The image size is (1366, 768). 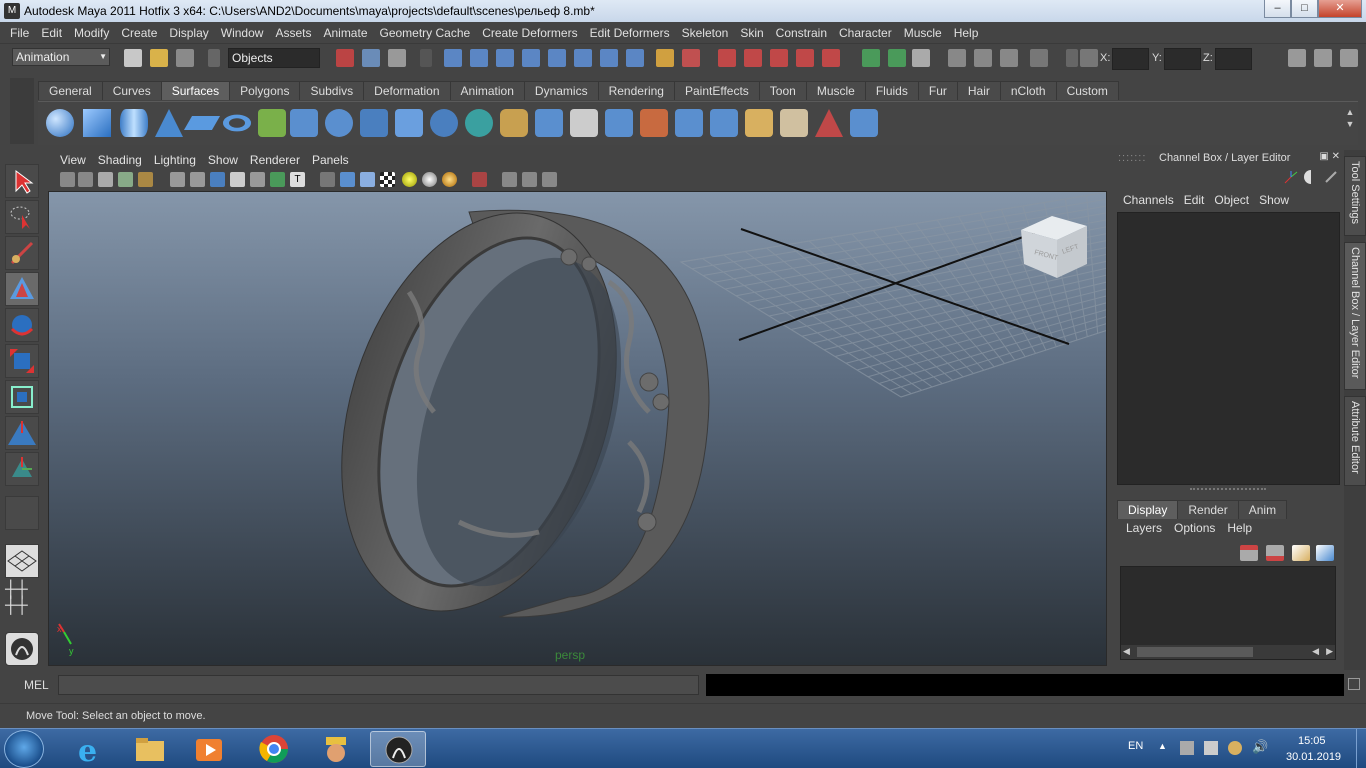 I want to click on align-surfaces-icon, so click(x=689, y=123).